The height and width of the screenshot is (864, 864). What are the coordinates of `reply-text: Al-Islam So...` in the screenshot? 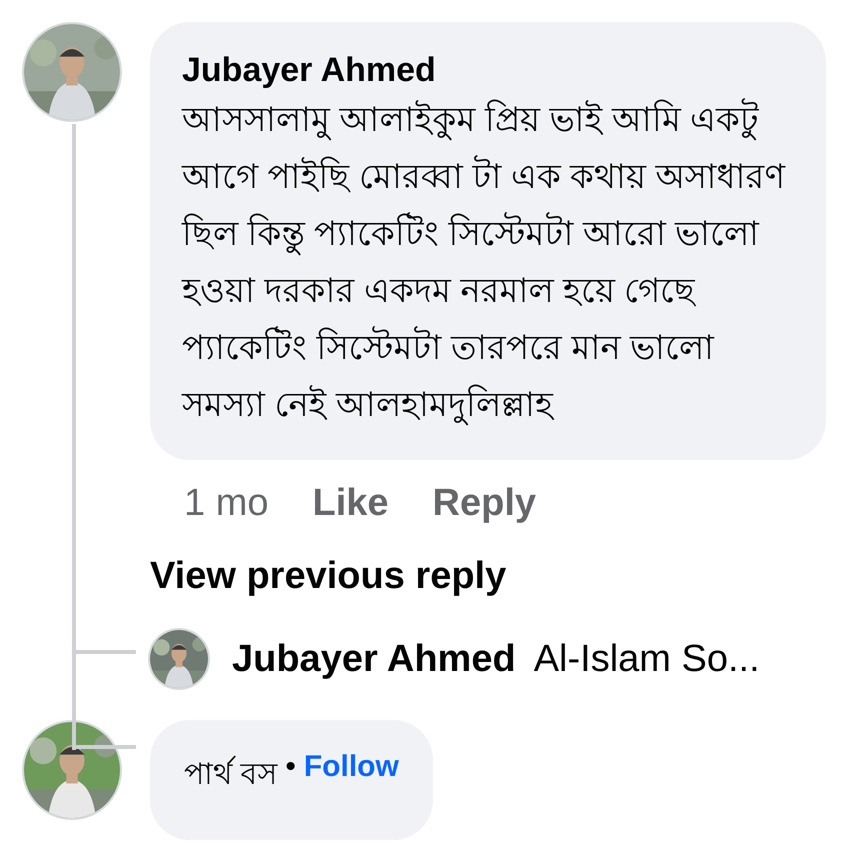 It's located at (647, 659).